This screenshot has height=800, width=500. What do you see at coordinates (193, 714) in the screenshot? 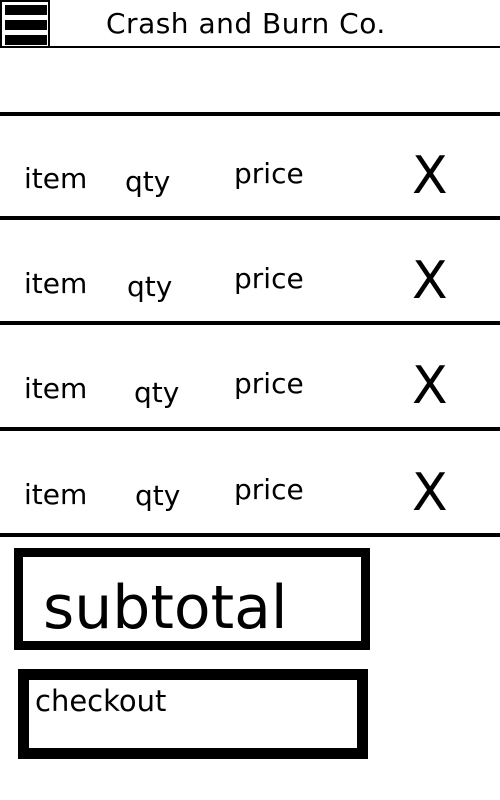
I see `checkout-button: checkout` at bounding box center [193, 714].